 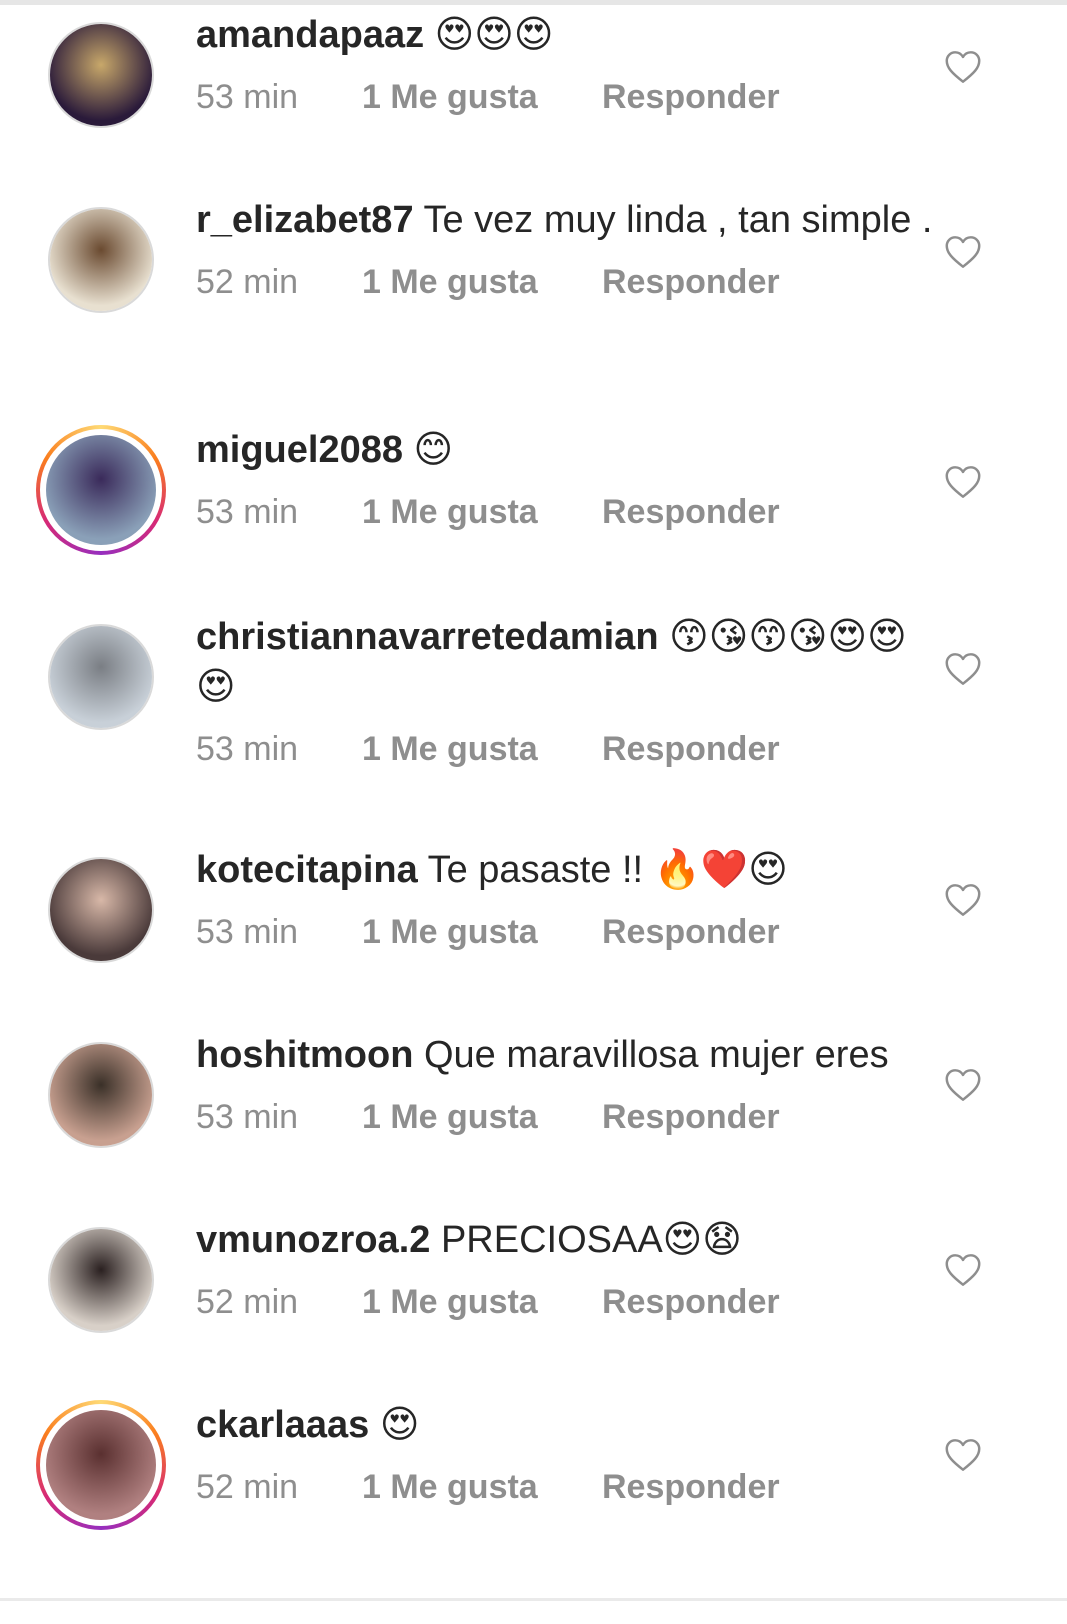 I want to click on comment-text: christiannavarretedamian 😙😘😙😘😍😍😍, so click(x=566, y=662).